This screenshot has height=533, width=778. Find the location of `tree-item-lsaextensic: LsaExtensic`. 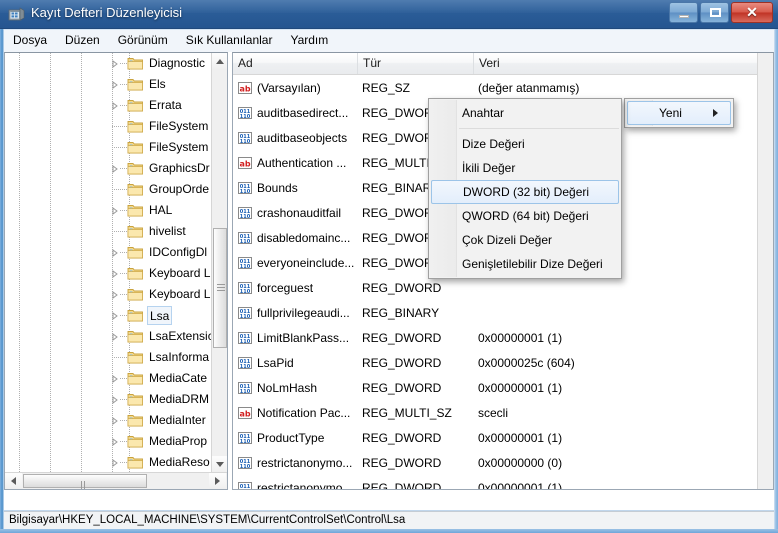

tree-item-lsaextensic: LsaExtensic is located at coordinates (109, 336).